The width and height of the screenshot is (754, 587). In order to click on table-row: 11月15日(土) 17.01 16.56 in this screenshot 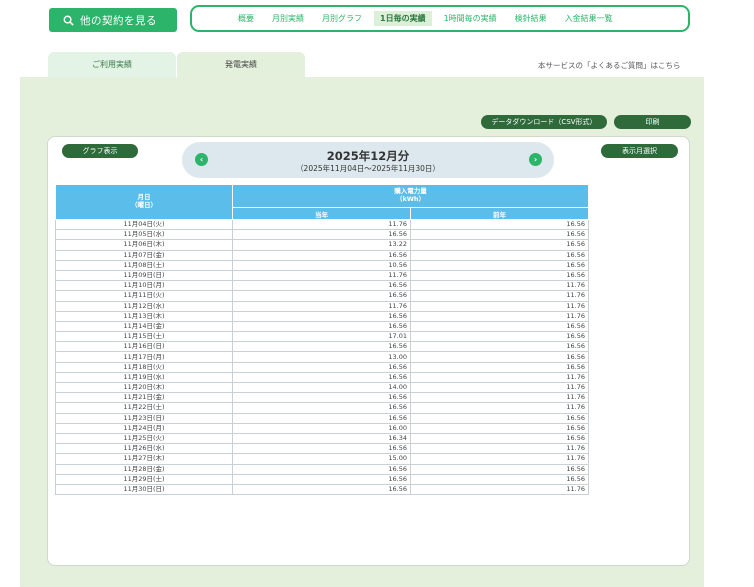, I will do `click(322, 337)`.